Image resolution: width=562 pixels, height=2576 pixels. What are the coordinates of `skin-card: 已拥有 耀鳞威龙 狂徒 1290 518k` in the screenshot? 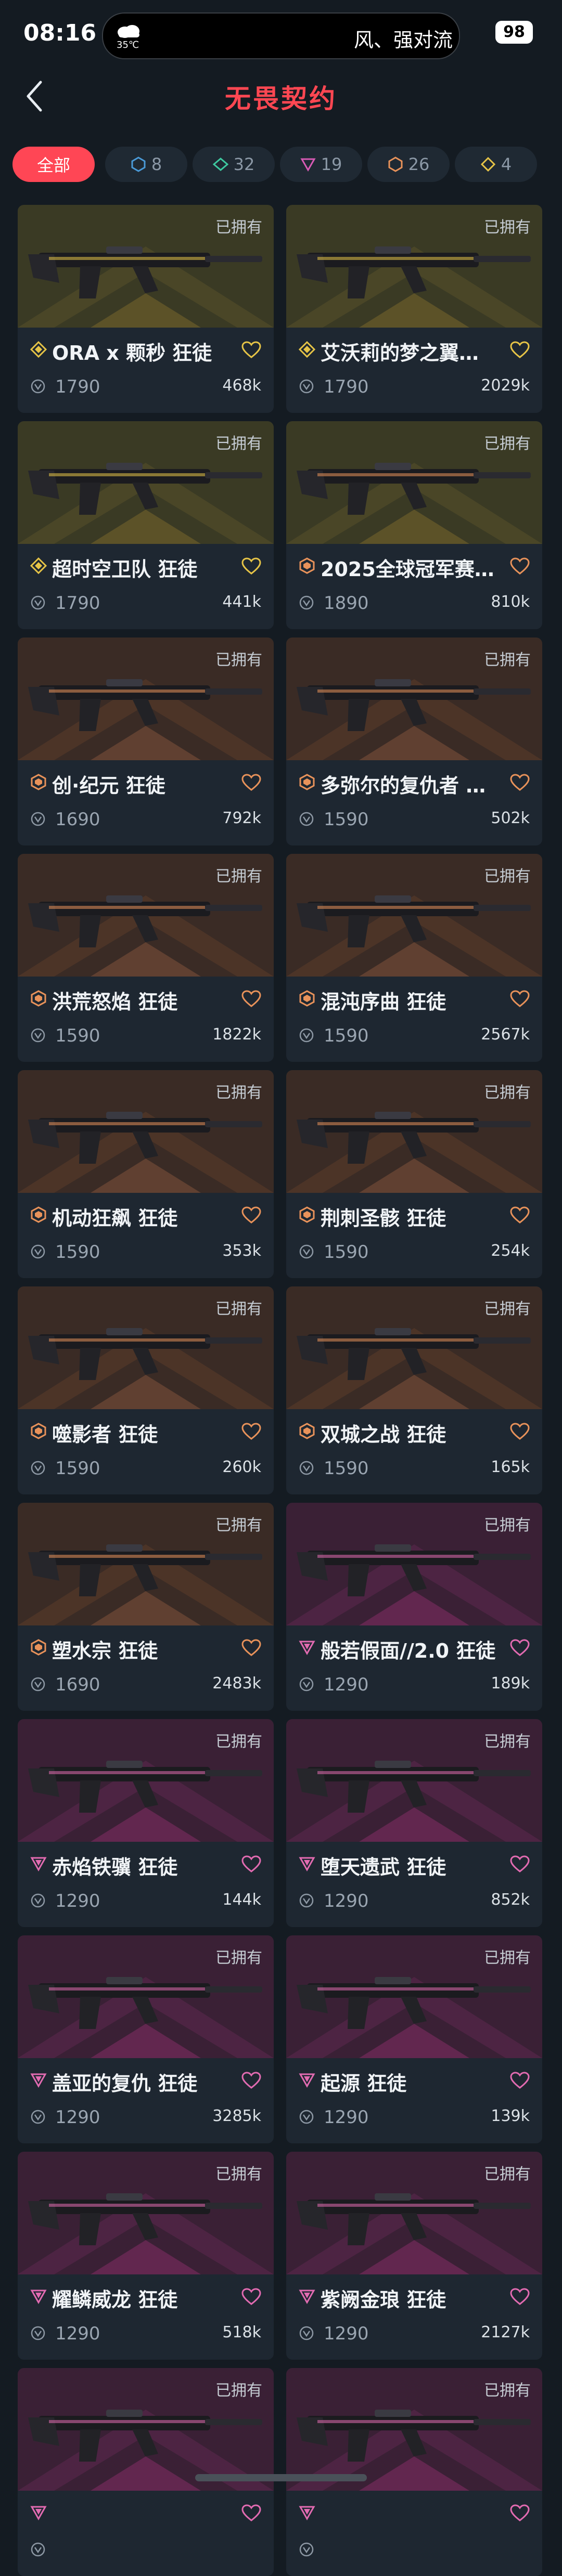 It's located at (146, 2256).